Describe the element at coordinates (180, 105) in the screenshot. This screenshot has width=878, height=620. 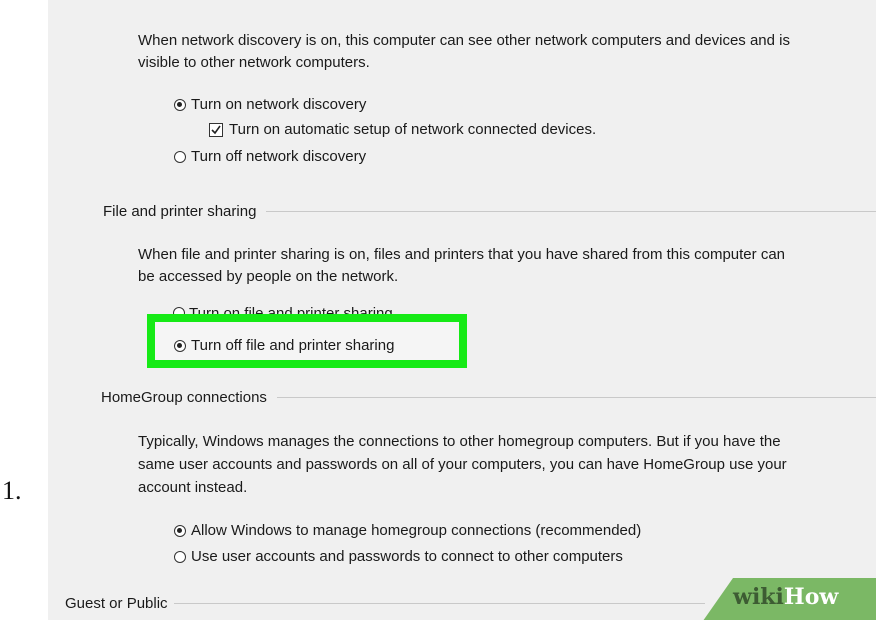
I see `turn-on-network-discovery-radio` at that location.